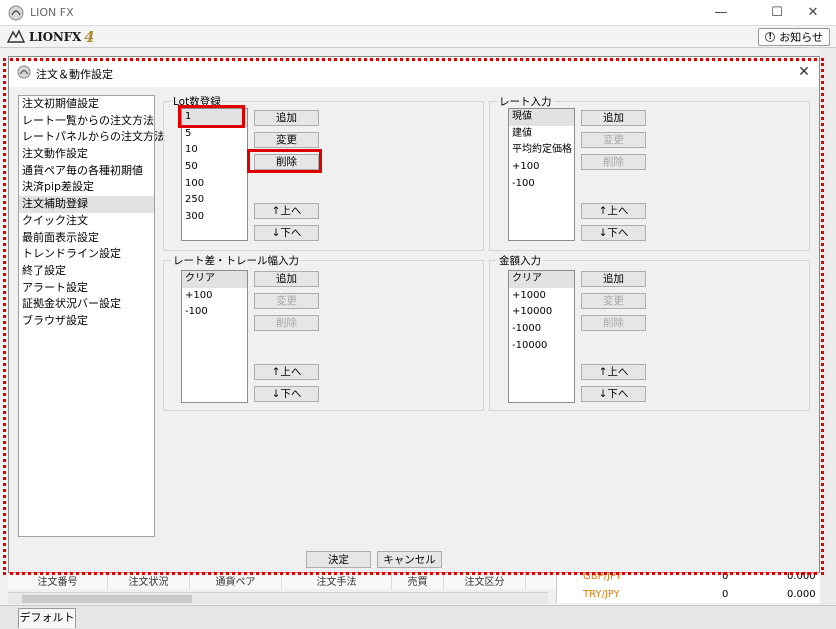 The height and width of the screenshot is (629, 836). I want to click on group-legend: レート入力, so click(525, 102).